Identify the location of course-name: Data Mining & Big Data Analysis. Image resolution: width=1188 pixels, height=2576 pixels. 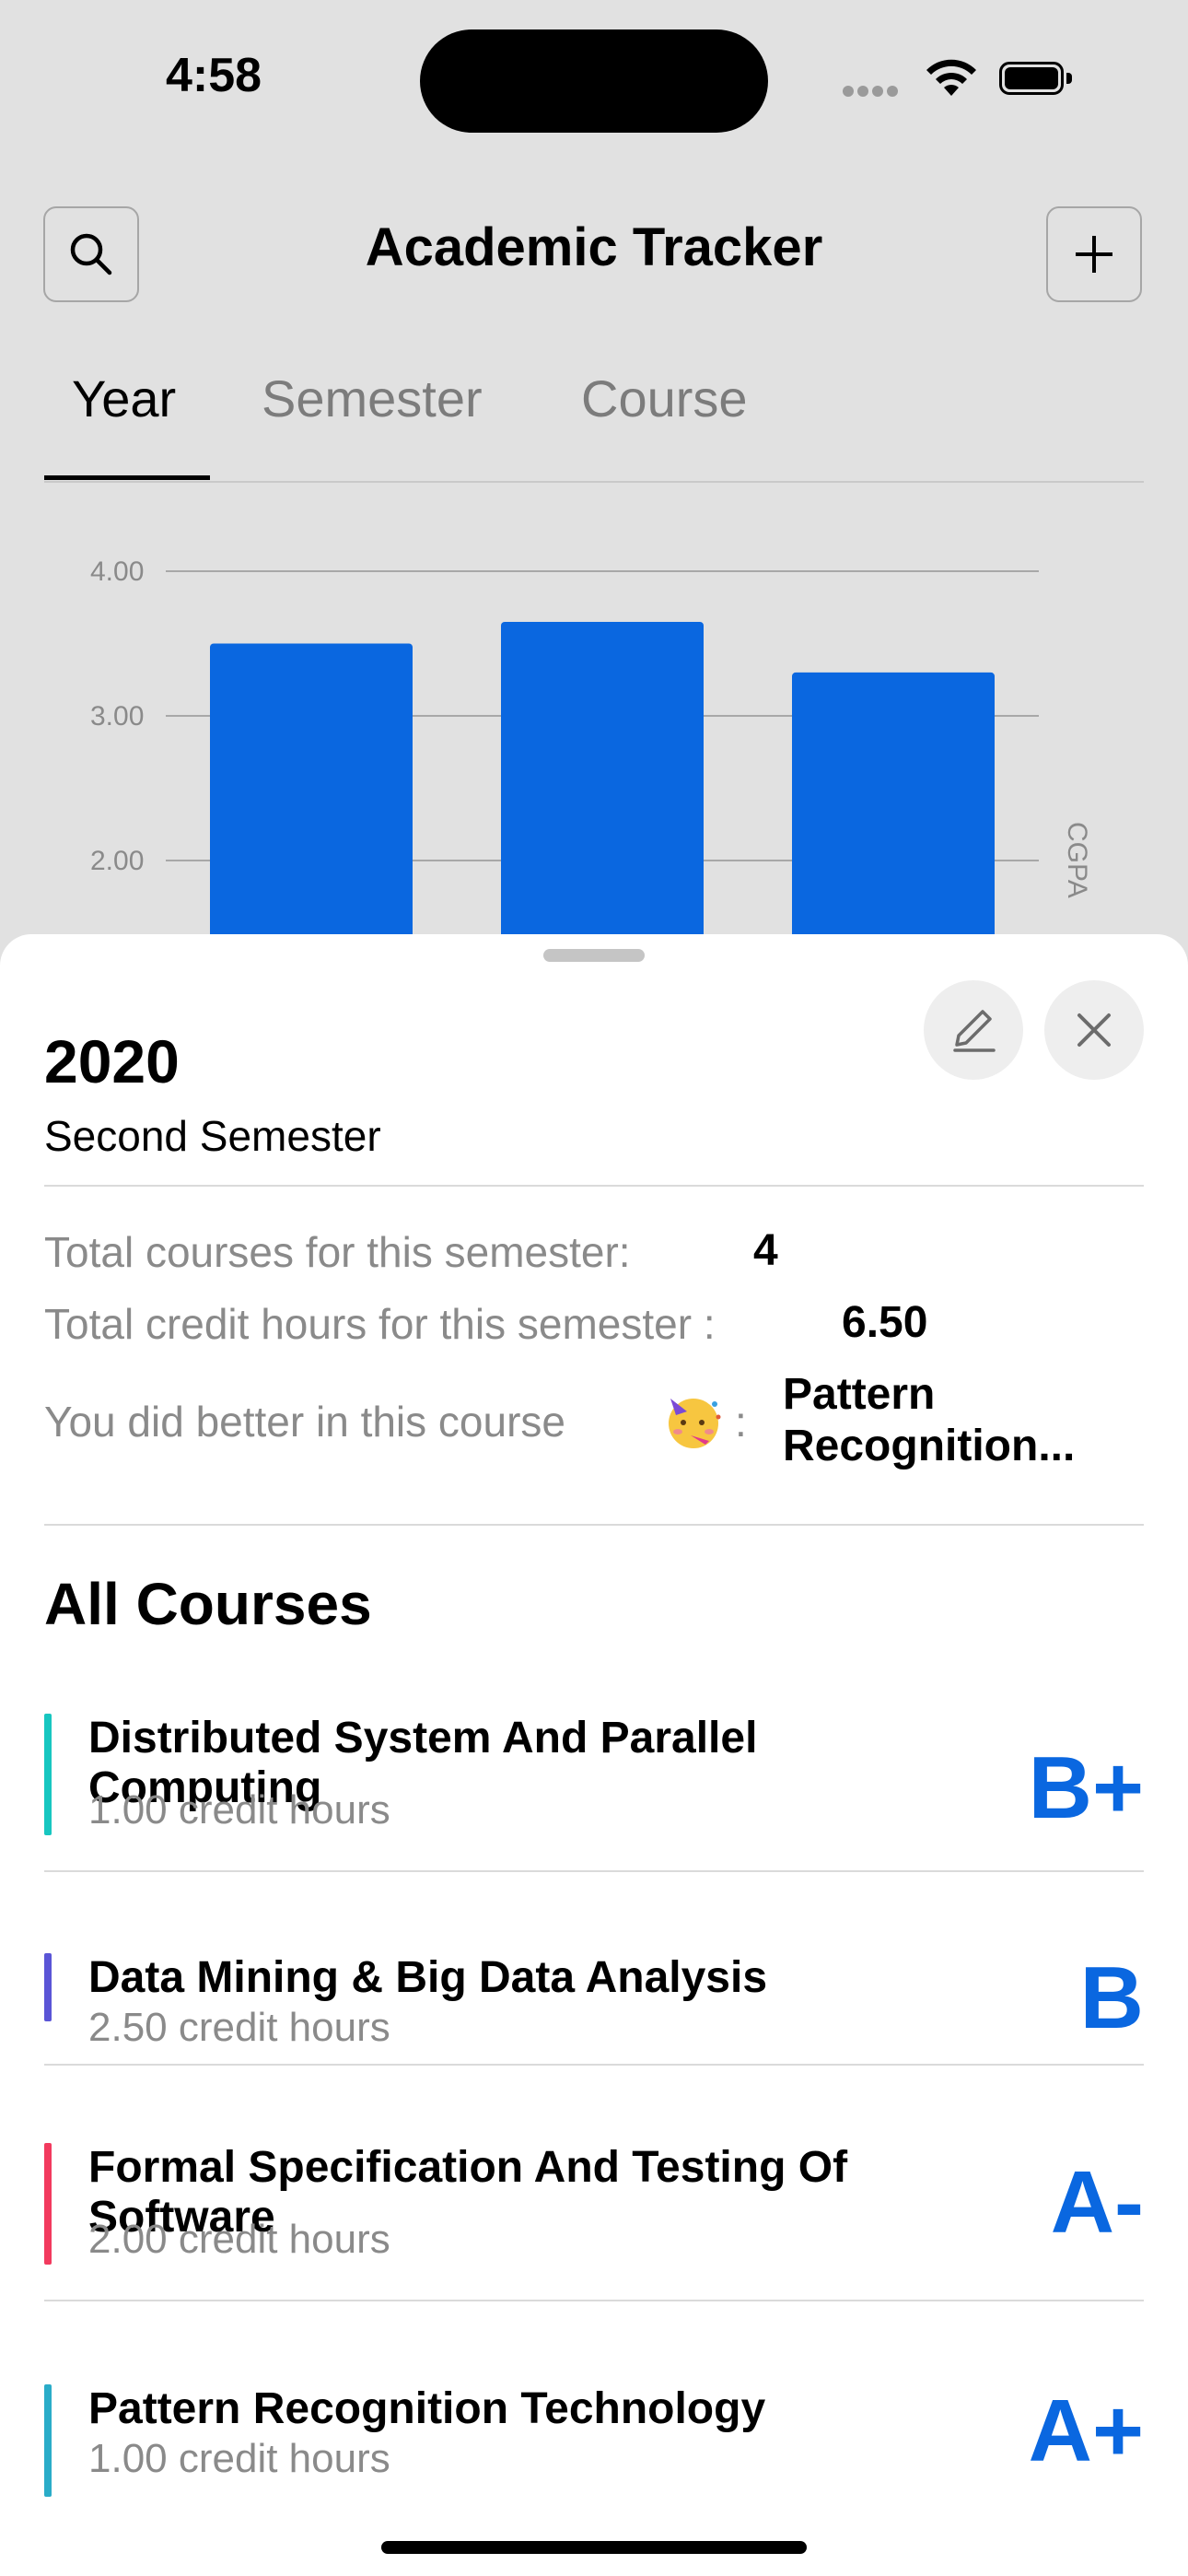
(428, 1978).